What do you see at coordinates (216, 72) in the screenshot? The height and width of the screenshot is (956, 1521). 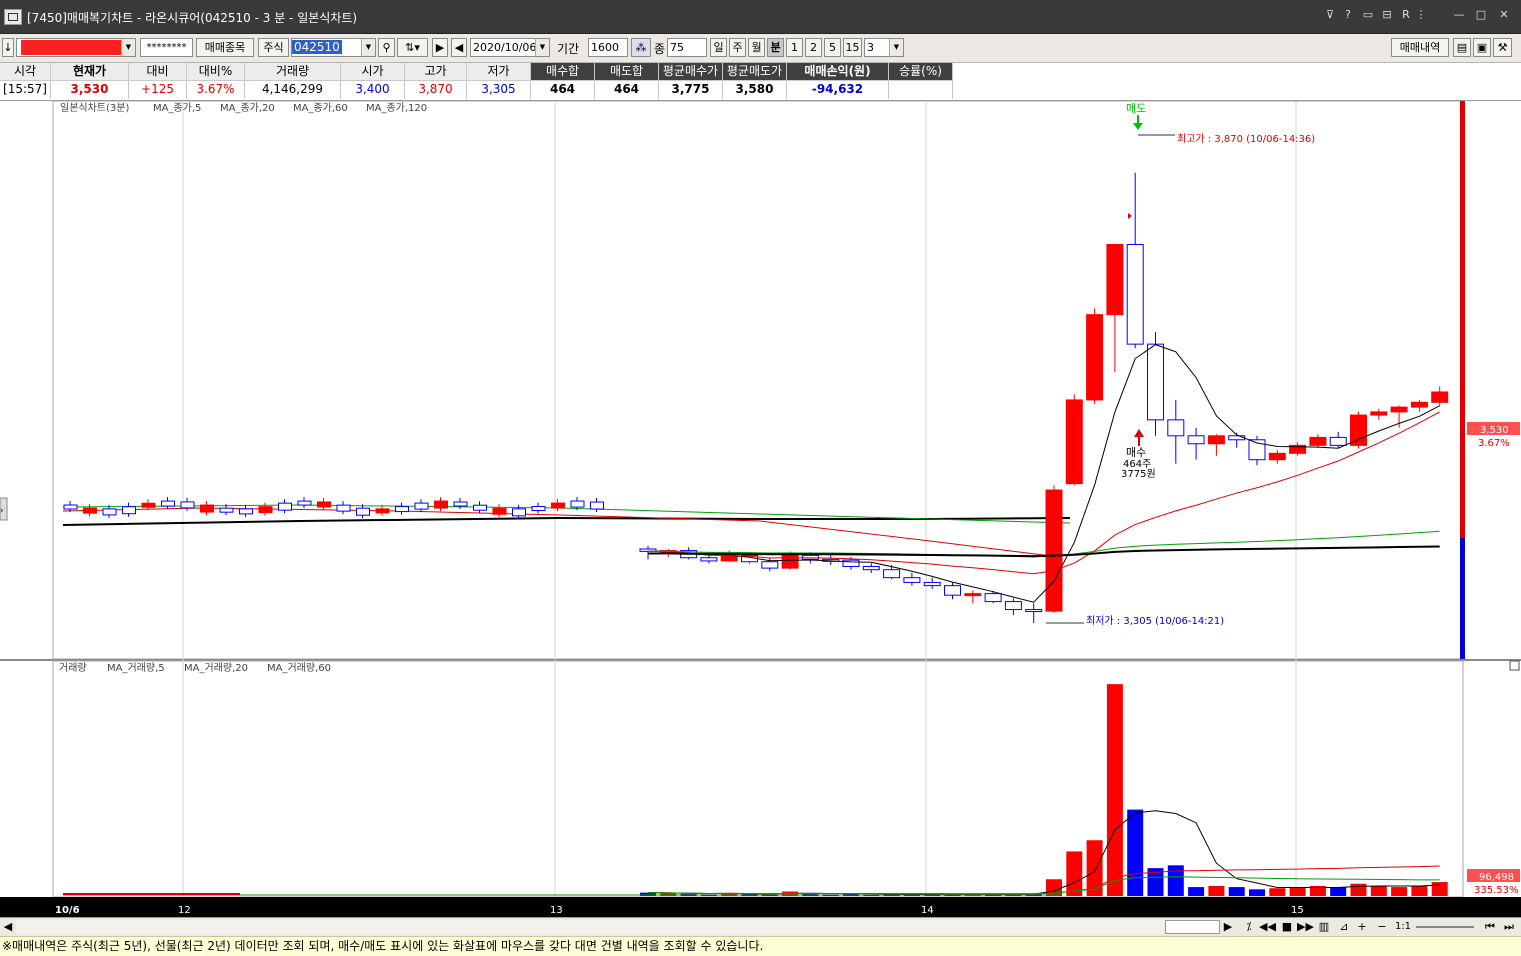 I see `header-change-pct: 대비%` at bounding box center [216, 72].